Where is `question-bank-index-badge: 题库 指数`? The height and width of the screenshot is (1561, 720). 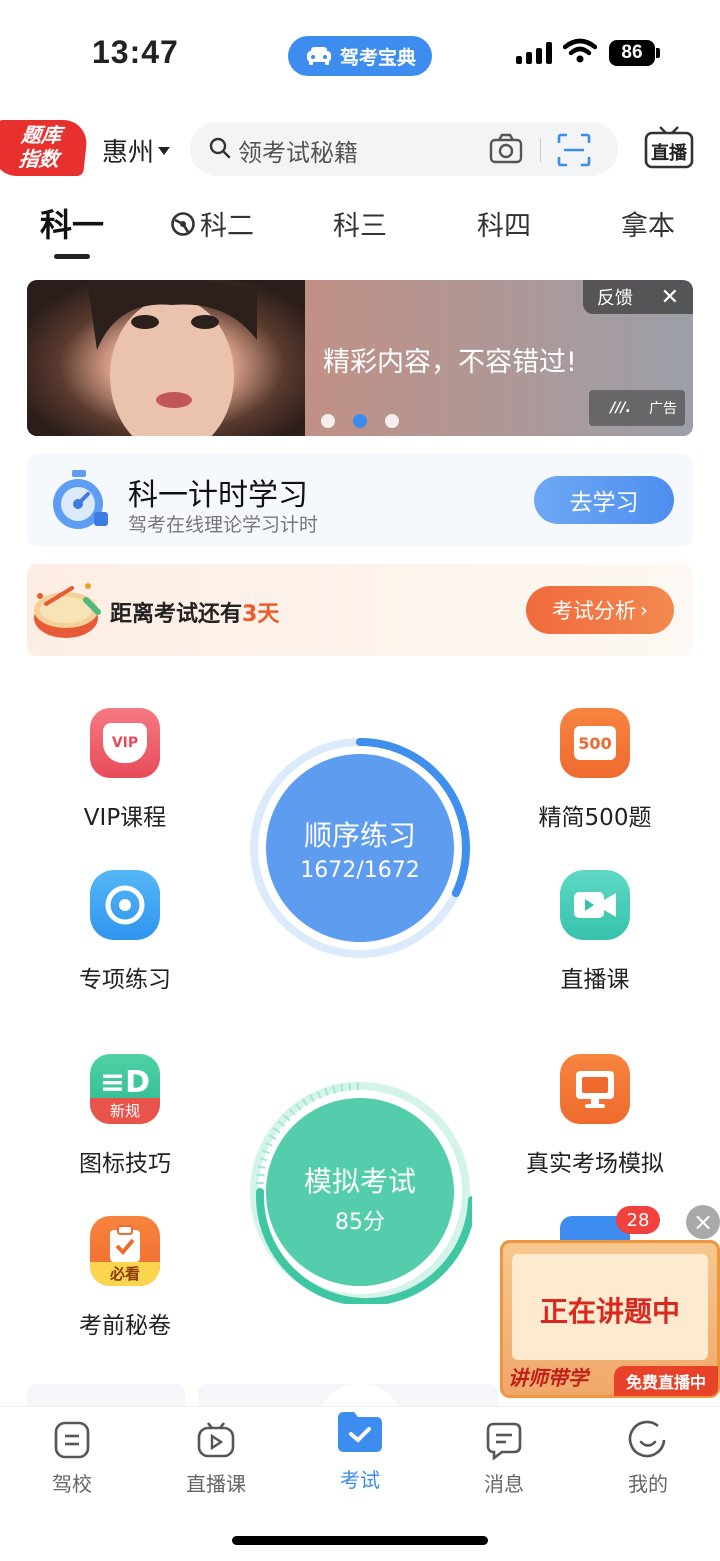 question-bank-index-badge: 题库 指数 is located at coordinates (44, 148).